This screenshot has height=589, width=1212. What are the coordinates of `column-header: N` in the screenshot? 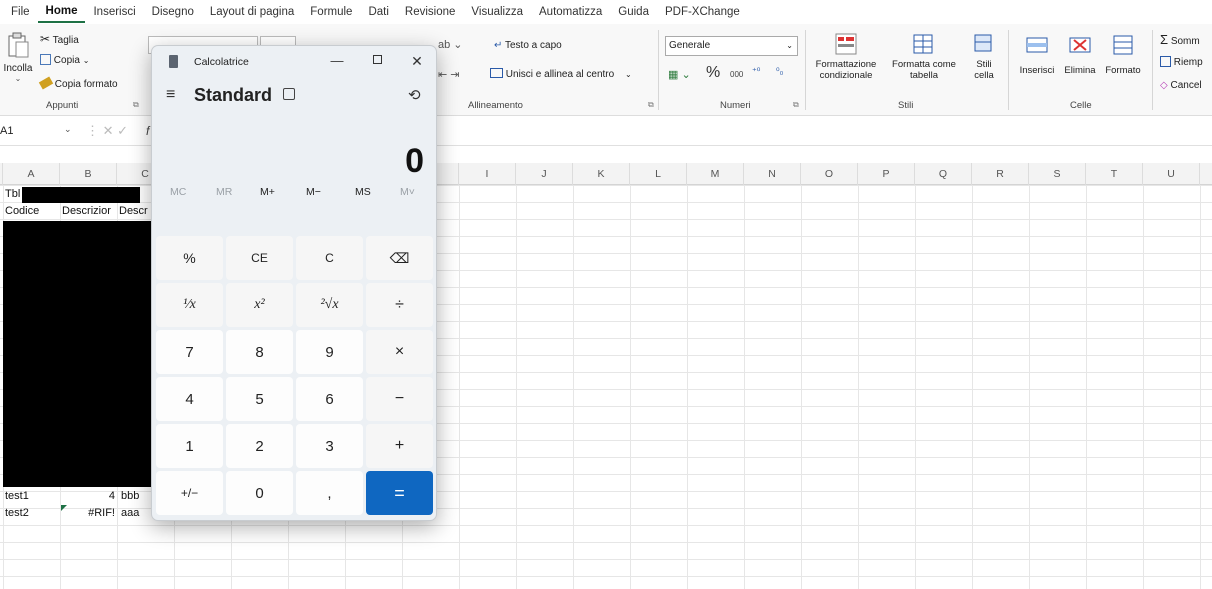 It's located at (772, 174).